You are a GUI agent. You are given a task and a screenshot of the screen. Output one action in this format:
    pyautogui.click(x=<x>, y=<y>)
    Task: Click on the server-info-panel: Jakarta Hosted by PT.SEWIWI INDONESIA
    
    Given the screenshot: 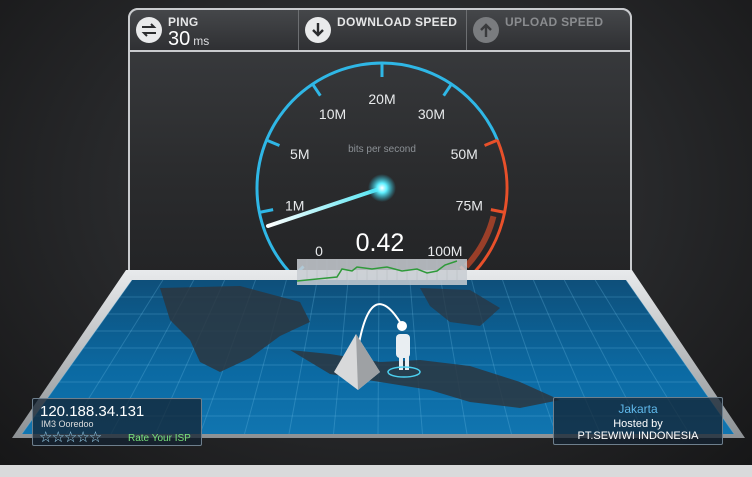 What is the action you would take?
    pyautogui.click(x=638, y=421)
    